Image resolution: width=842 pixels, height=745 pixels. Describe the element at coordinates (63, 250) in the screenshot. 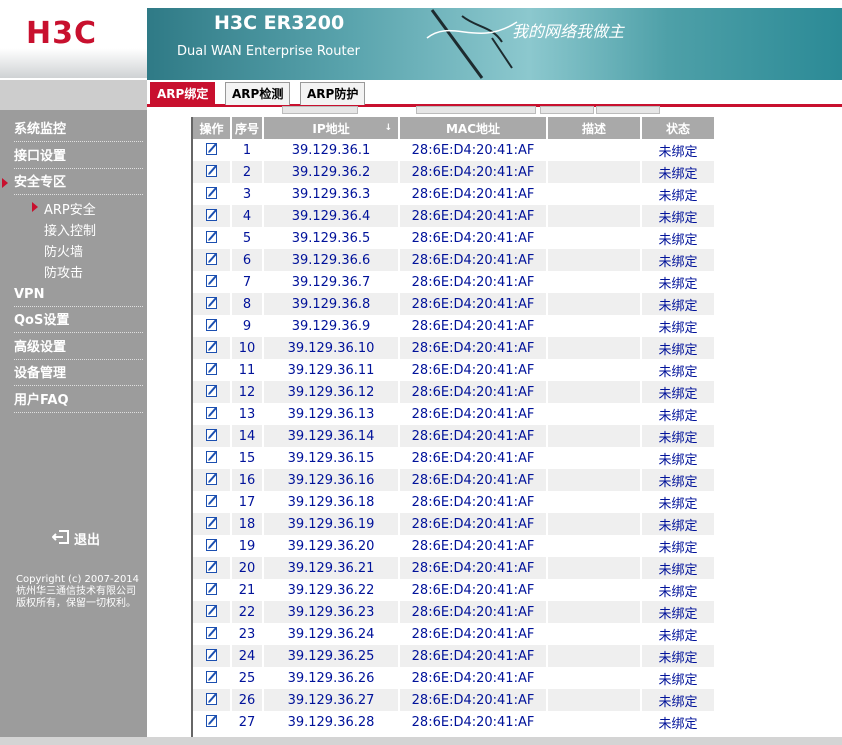

I see `sidebar-subitem-firewall: 防火墙` at that location.